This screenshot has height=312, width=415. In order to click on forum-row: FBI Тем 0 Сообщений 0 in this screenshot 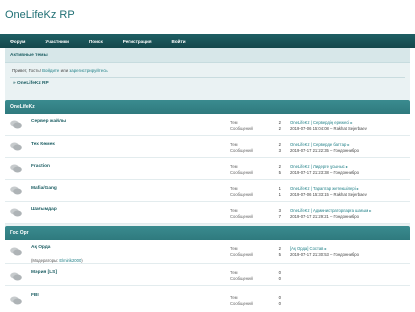, I will do `click(207, 299)`.